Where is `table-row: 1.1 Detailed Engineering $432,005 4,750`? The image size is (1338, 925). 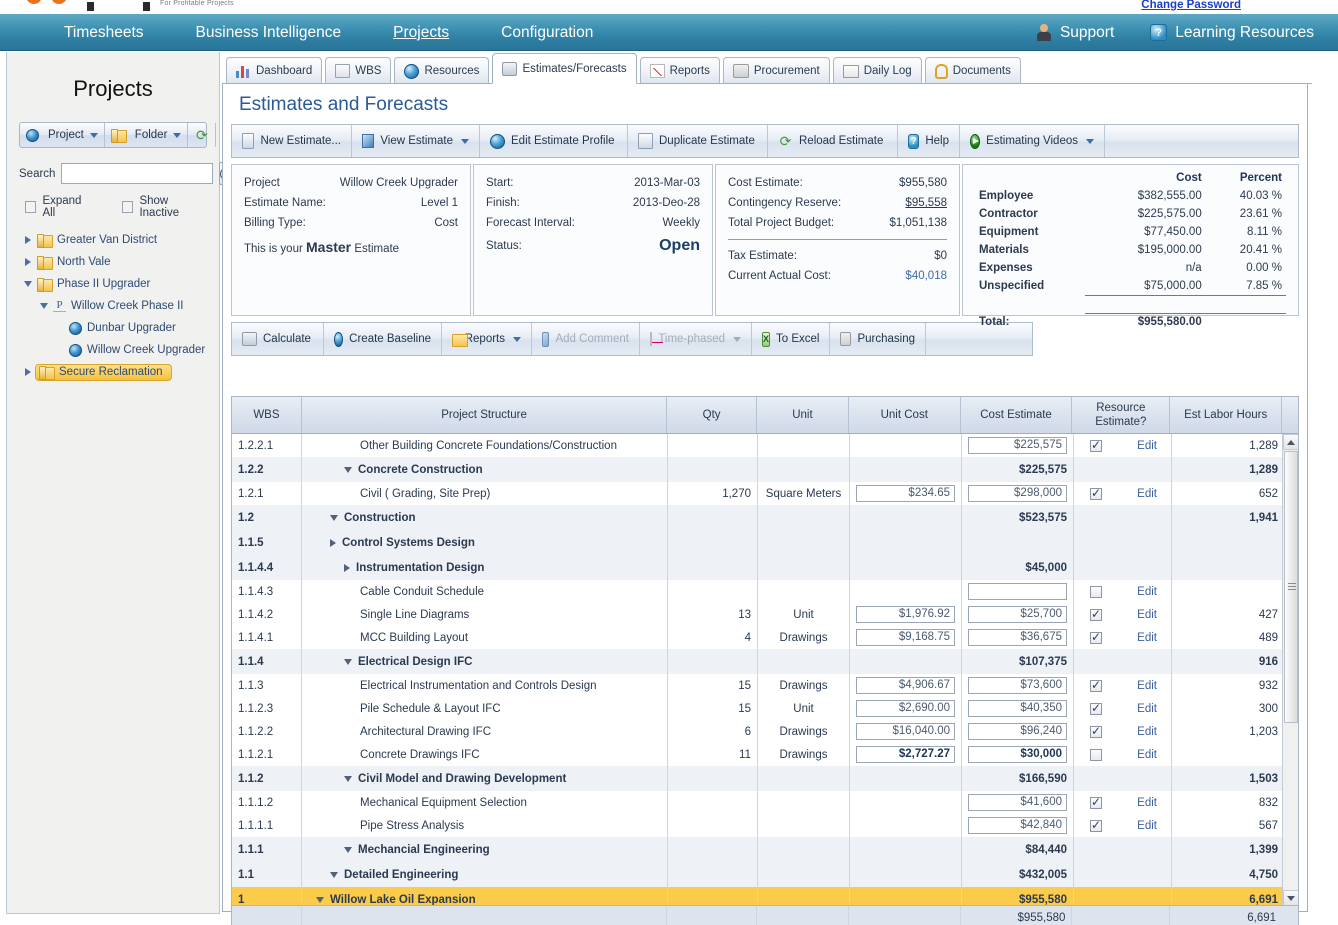
table-row: 1.1 Detailed Engineering $432,005 4,750 is located at coordinates (765, 874).